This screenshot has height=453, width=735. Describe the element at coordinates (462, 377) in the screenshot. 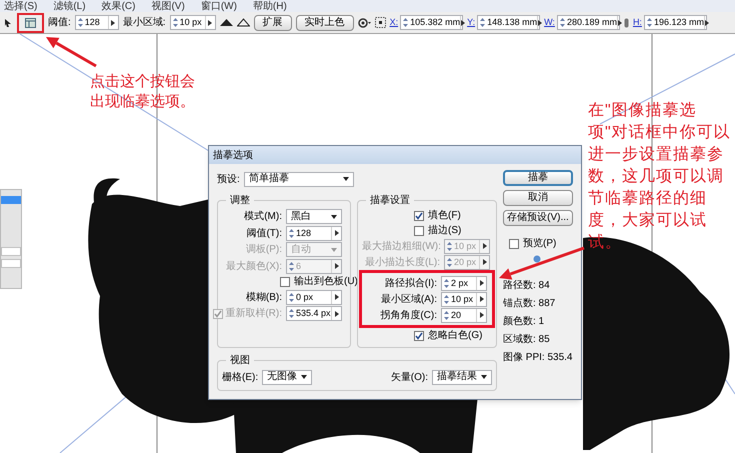

I see `dropdown: 描摹结果` at that location.